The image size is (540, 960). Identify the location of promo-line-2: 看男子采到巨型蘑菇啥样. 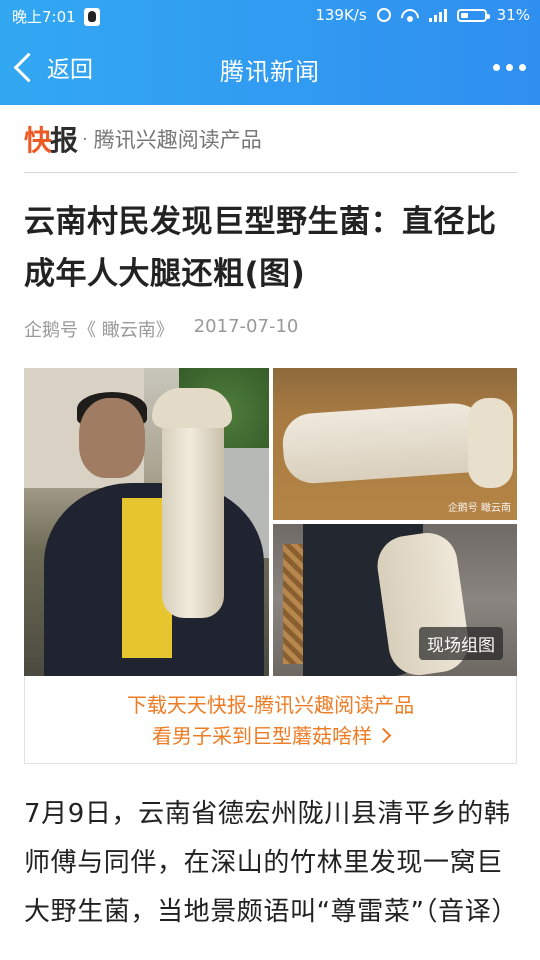
(270, 734).